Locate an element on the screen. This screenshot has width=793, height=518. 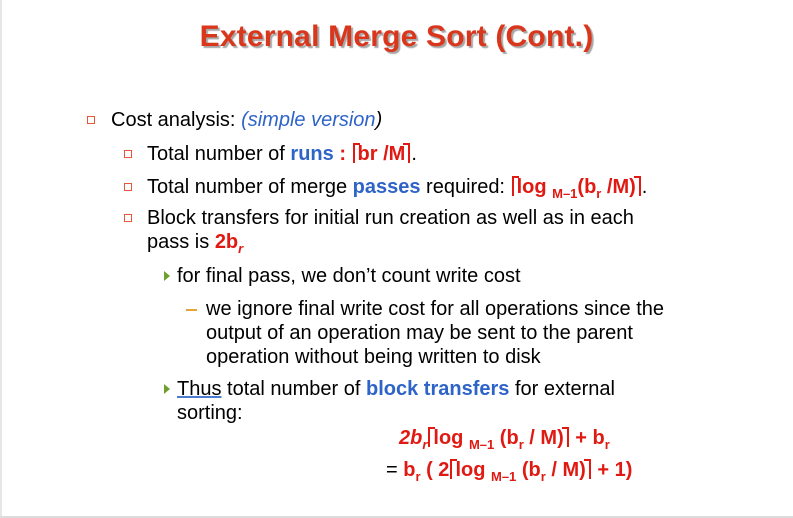
cost-analysis-line: Cost analysis: (simple version) is located at coordinates (246, 120).